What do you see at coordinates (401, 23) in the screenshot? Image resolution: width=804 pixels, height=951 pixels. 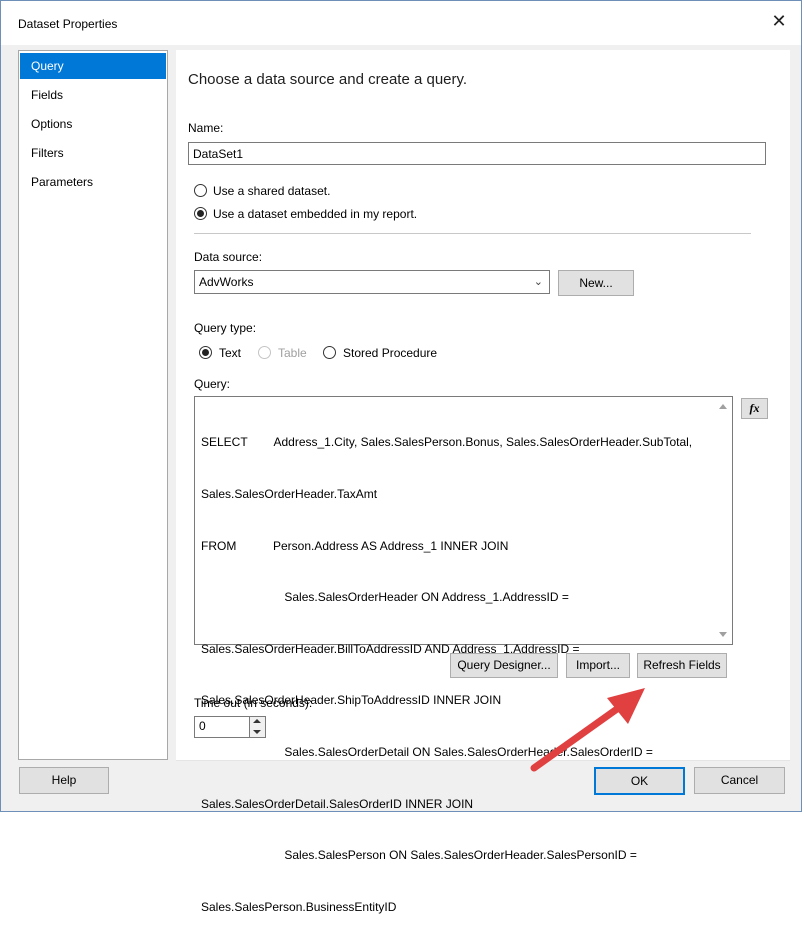 I see `title-bar` at bounding box center [401, 23].